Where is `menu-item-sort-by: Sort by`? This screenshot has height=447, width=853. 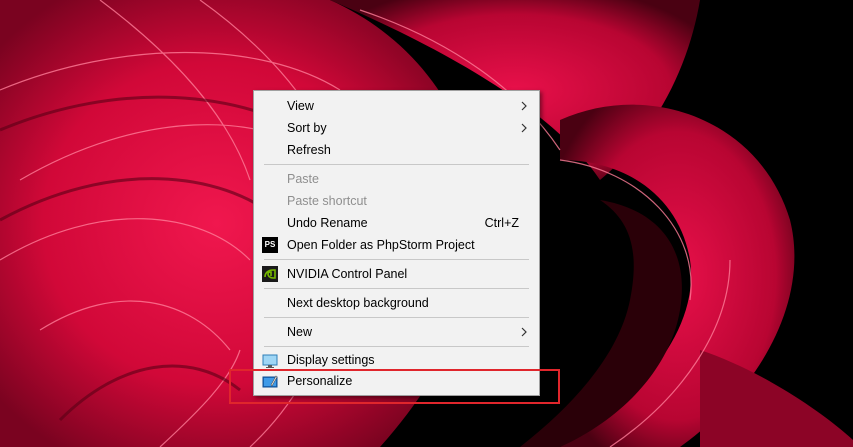
menu-item-sort-by: Sort by is located at coordinates (396, 128).